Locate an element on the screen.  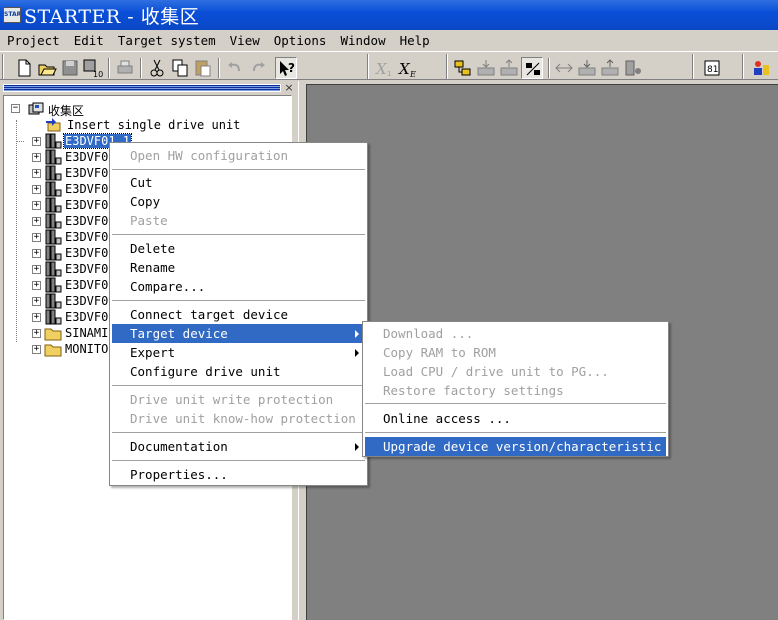
menu-delete: Delete is located at coordinates (238, 248).